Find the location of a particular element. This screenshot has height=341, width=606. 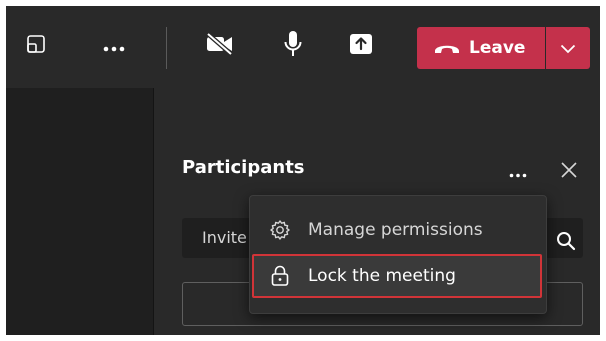

camera-toggle-button is located at coordinates (220, 46).